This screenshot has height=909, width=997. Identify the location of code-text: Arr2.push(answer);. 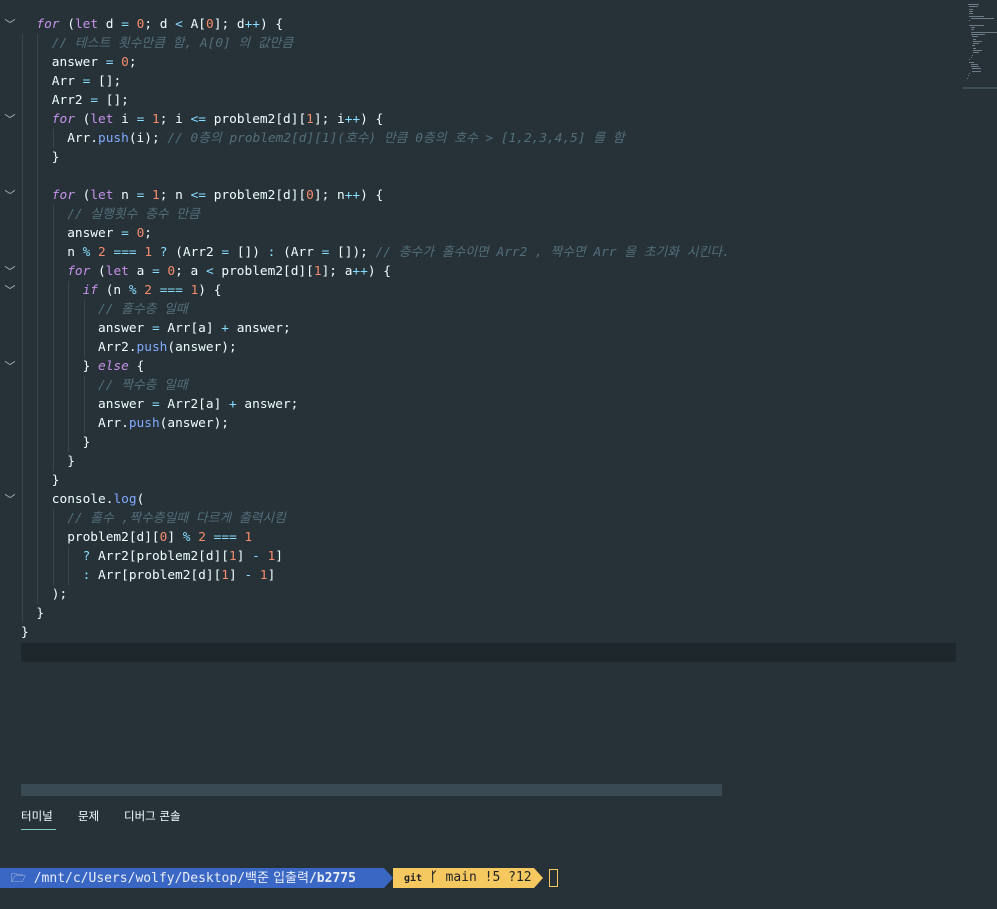
(167, 347).